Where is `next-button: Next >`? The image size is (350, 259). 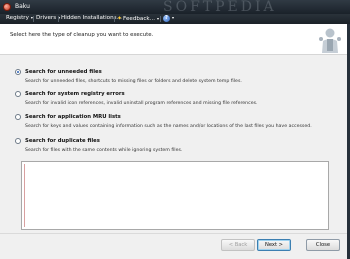
next-button: Next > is located at coordinates (274, 245).